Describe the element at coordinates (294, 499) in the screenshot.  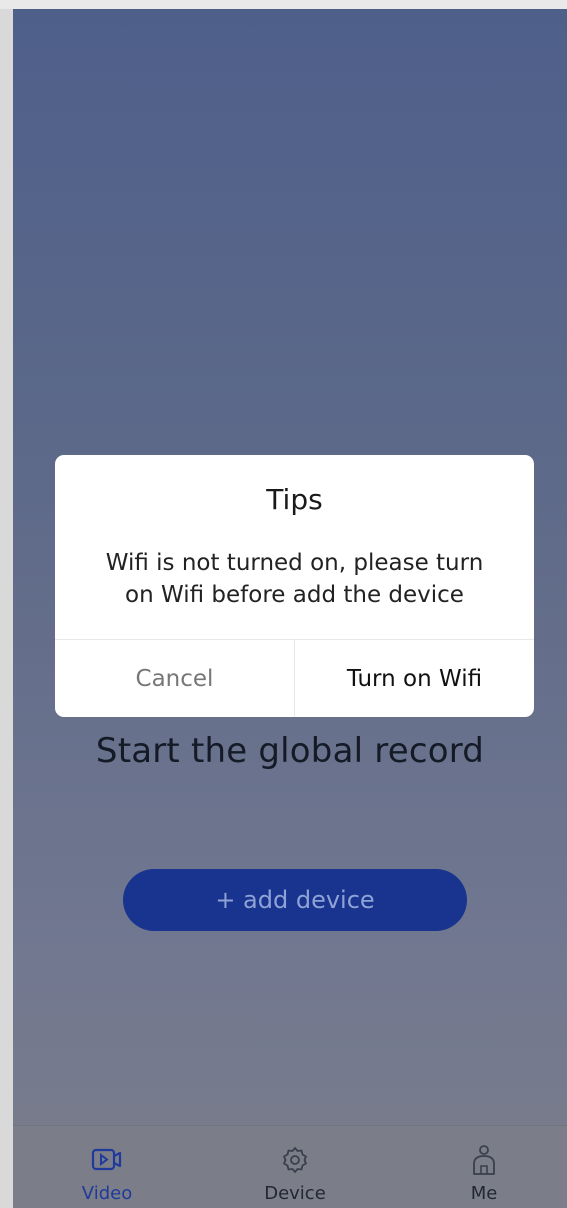
I see `dialog-title: Tips` at that location.